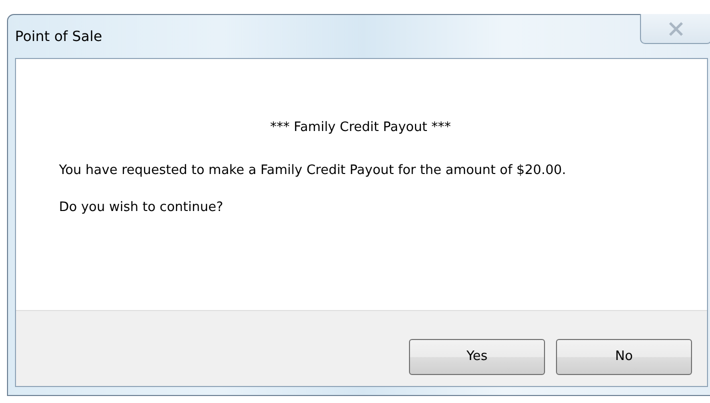 The image size is (710, 403). Describe the element at coordinates (141, 208) in the screenshot. I see `message-text: Do you wish to continue?` at that location.